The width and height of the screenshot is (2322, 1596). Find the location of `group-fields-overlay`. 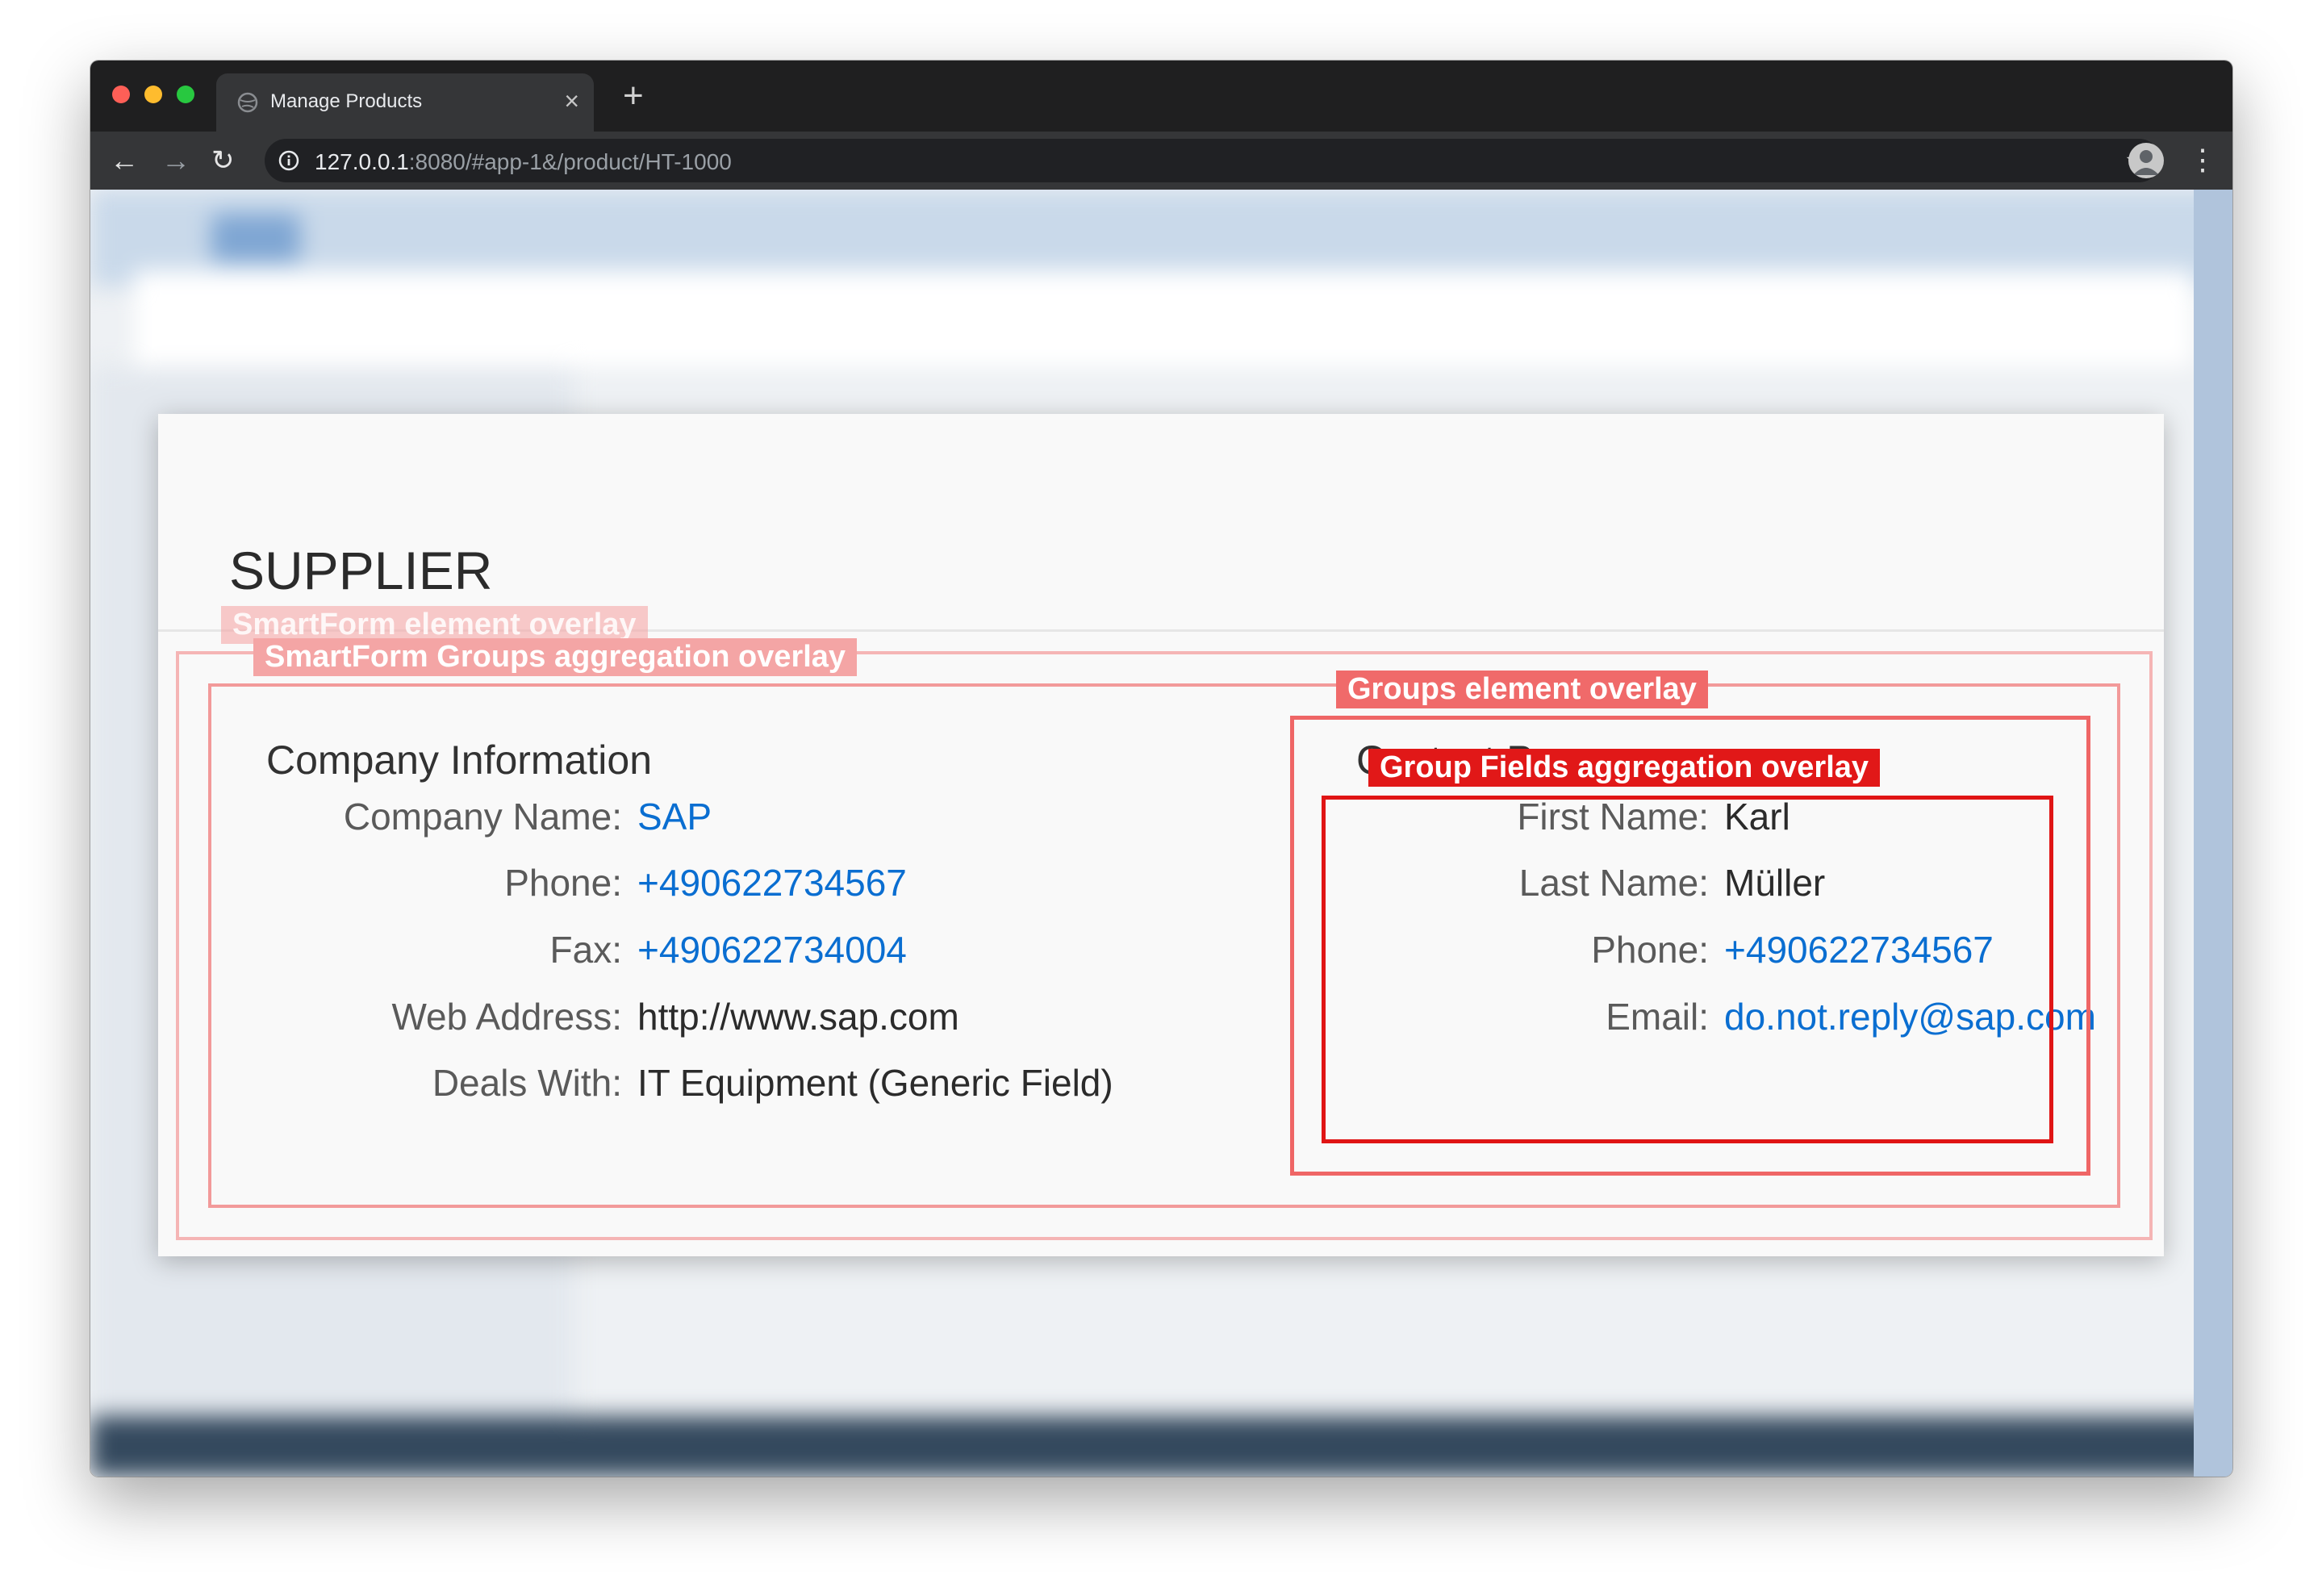

group-fields-overlay is located at coordinates (1688, 969).